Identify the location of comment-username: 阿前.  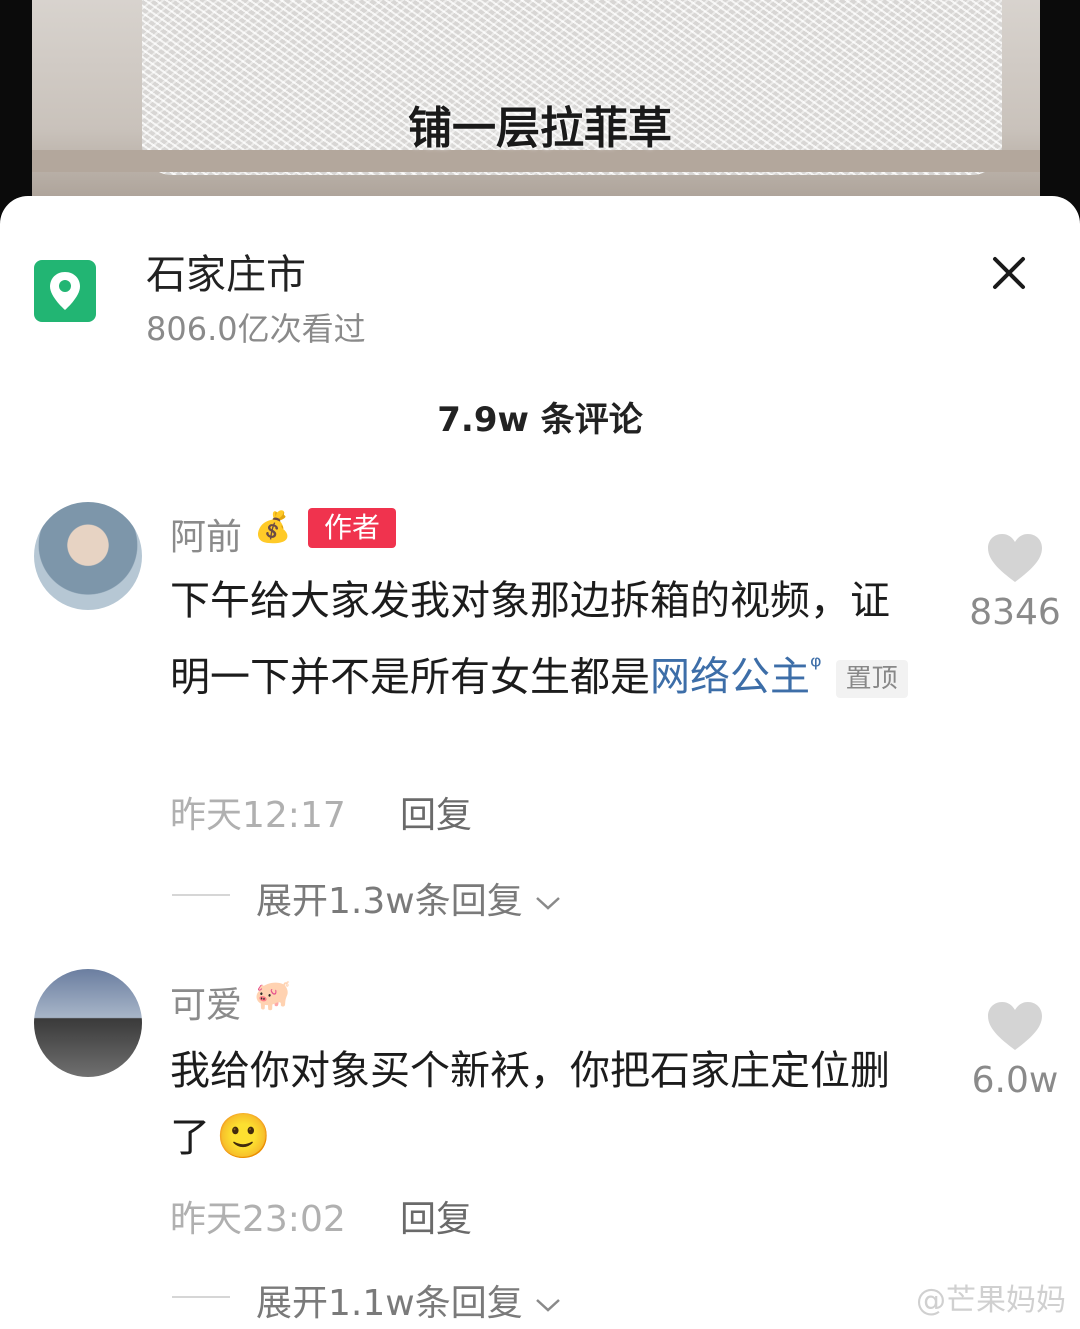
(206, 534).